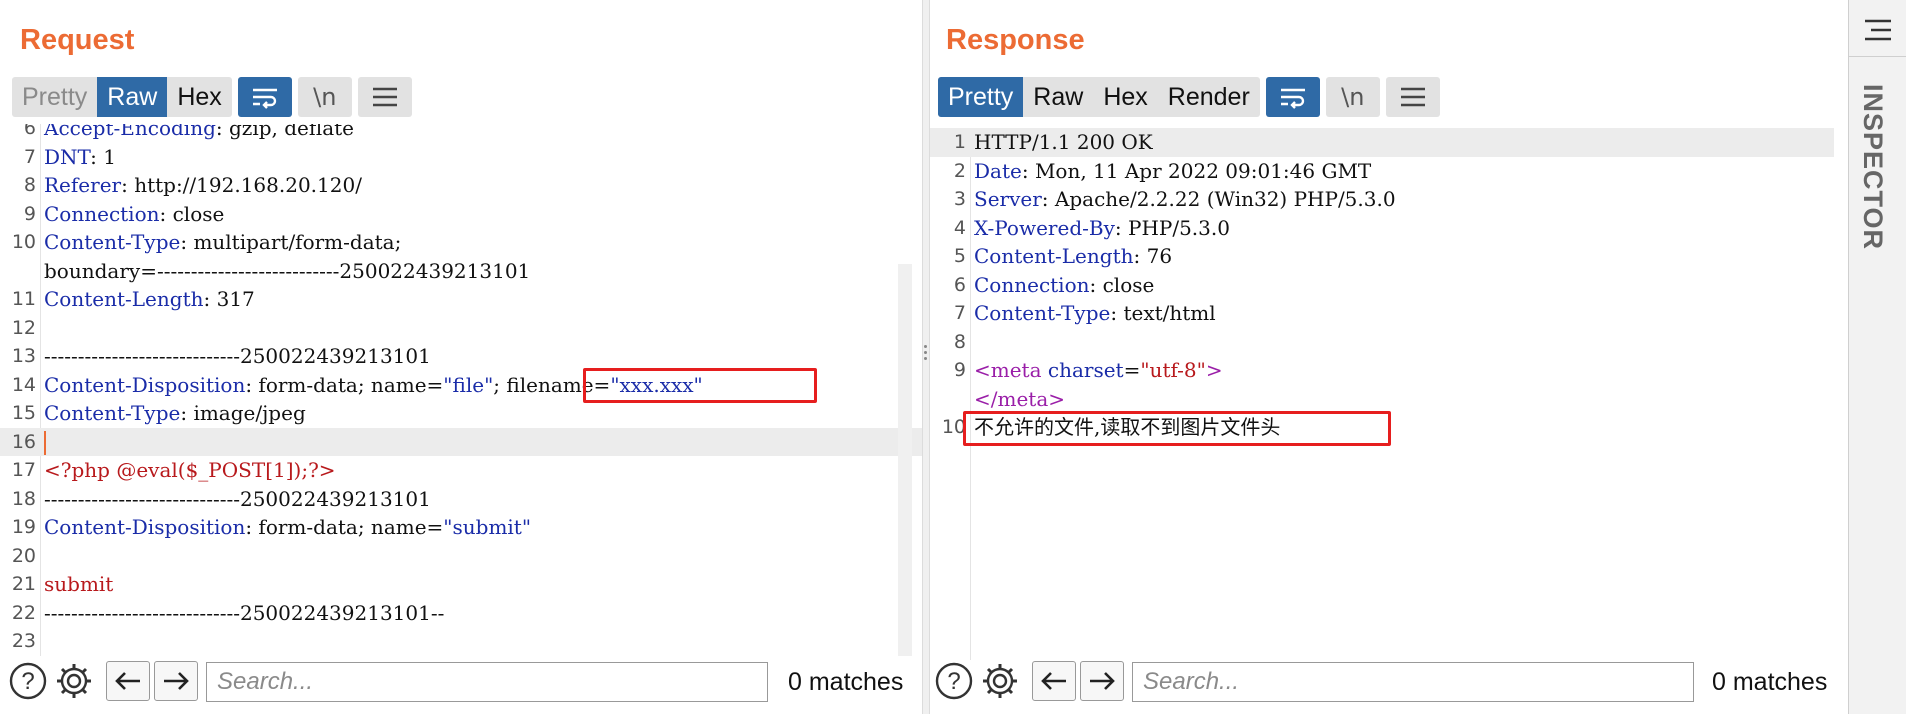 This screenshot has height=714, width=1906. Describe the element at coordinates (959, 256) in the screenshot. I see `line-number: 5` at that location.